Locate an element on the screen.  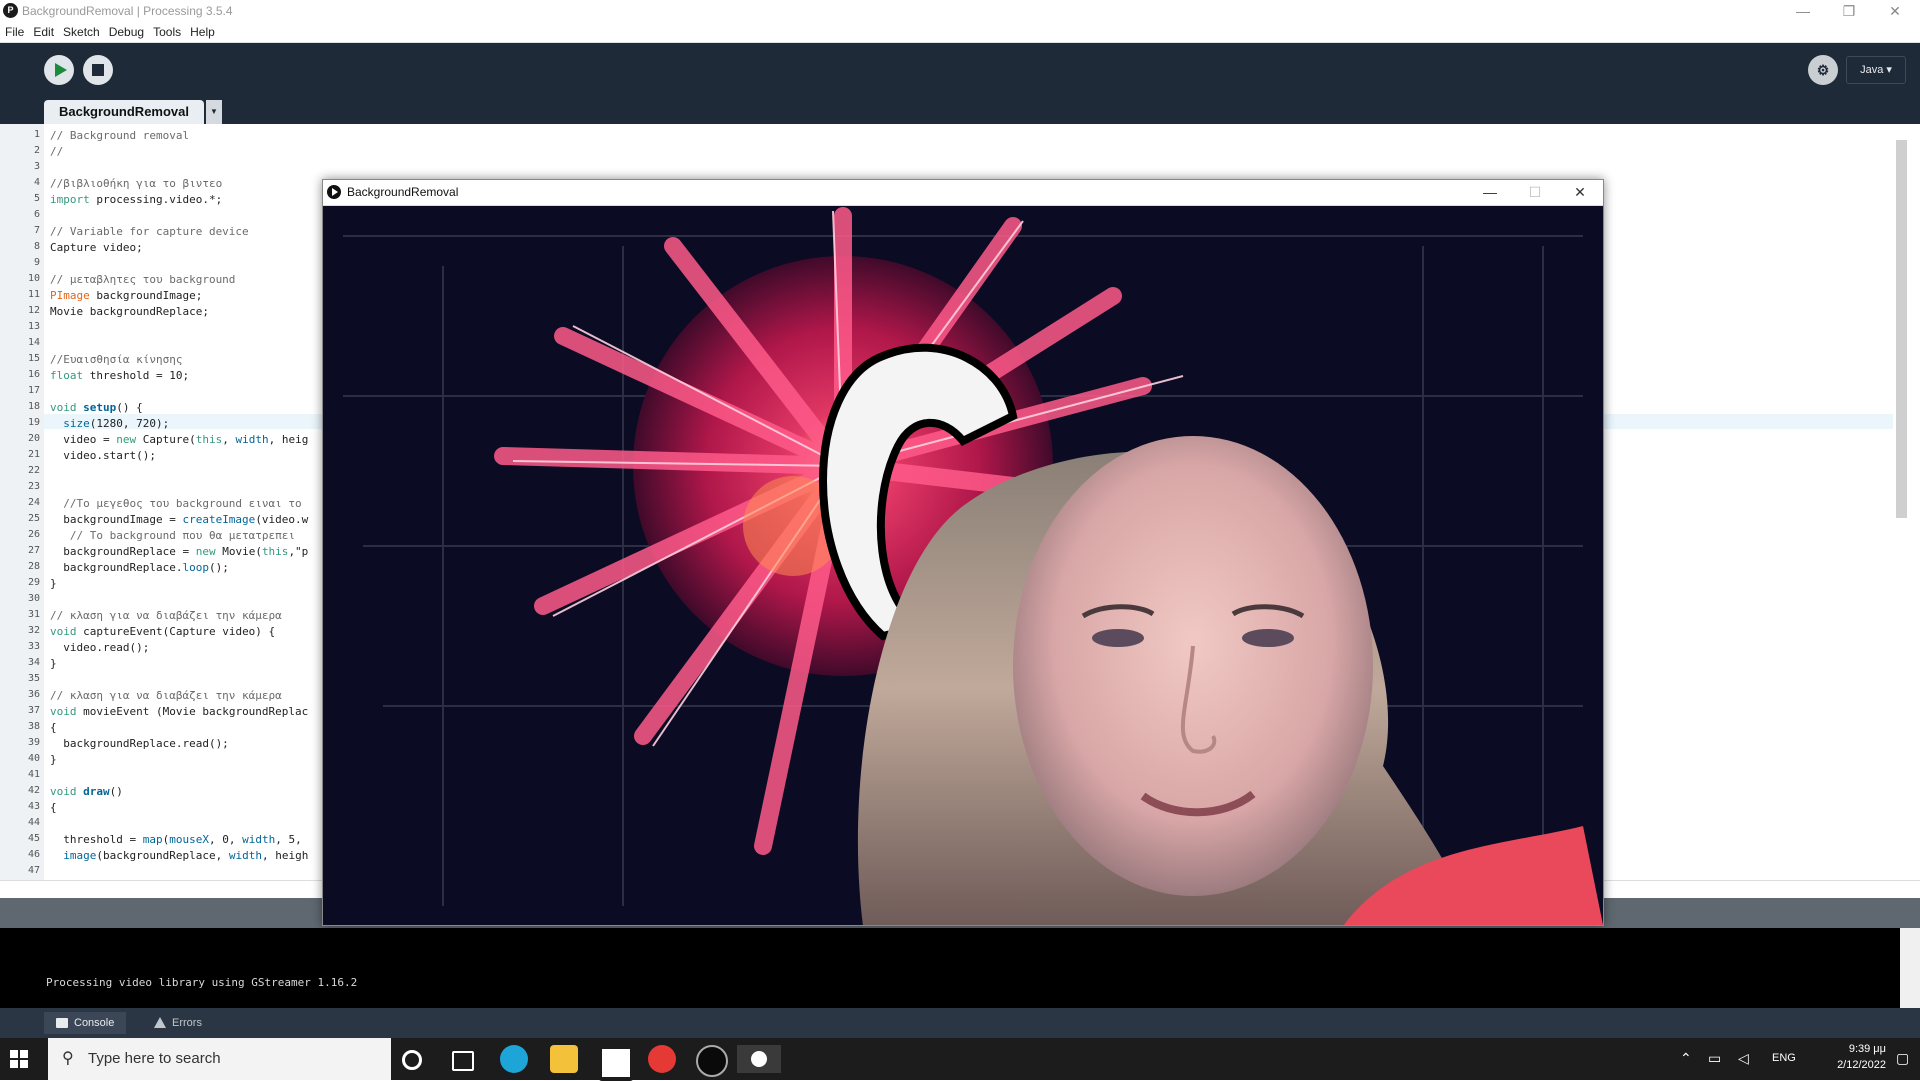
tab-console-label: Console is located at coordinates (94, 1023).